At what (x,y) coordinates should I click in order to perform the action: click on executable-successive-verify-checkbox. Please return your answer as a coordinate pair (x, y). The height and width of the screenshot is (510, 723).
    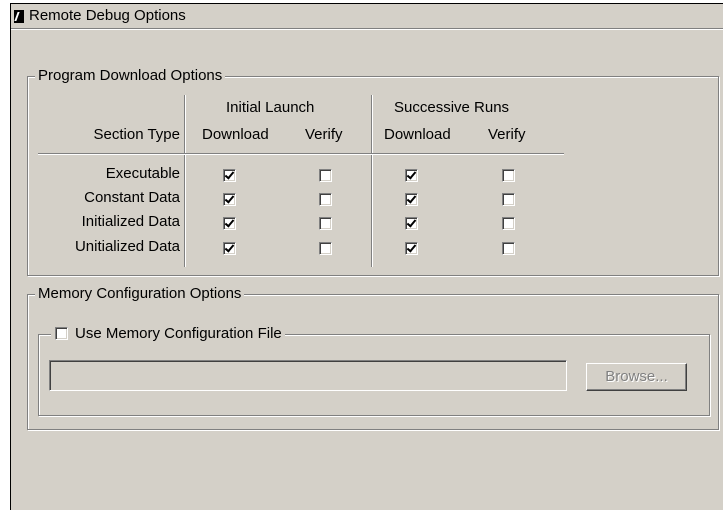
    Looking at the image, I should click on (508, 175).